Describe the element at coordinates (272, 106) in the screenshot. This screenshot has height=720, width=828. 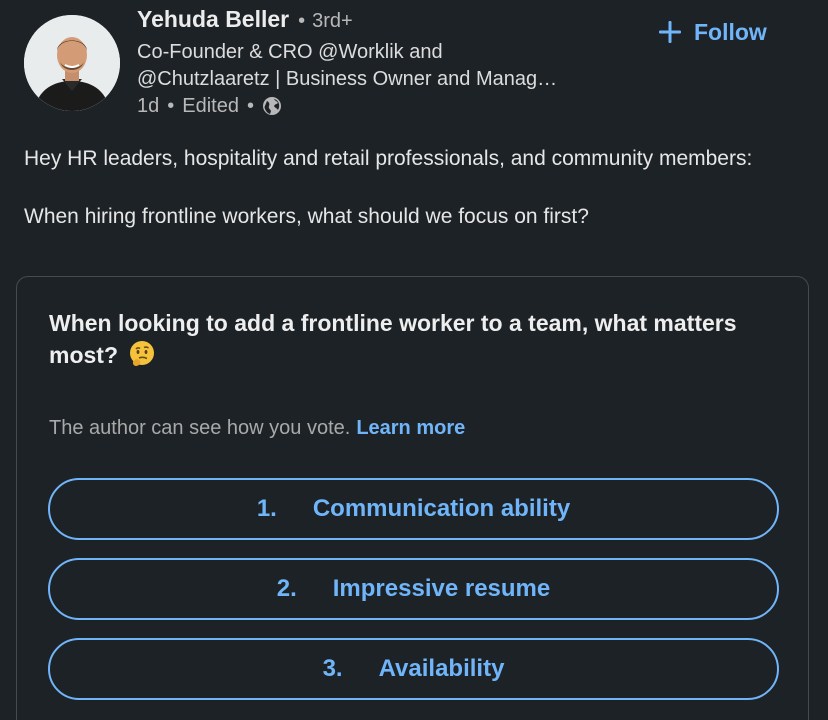
I see `globe-icon` at that location.